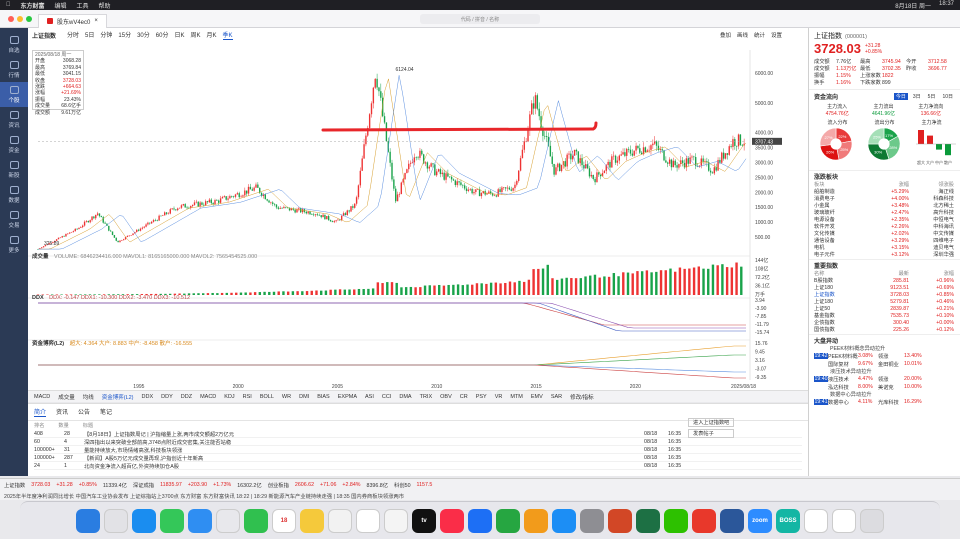 The height and width of the screenshot is (539, 960). What do you see at coordinates (14, 119) in the screenshot?
I see `sidebar-item-3: 资讯` at bounding box center [14, 119].